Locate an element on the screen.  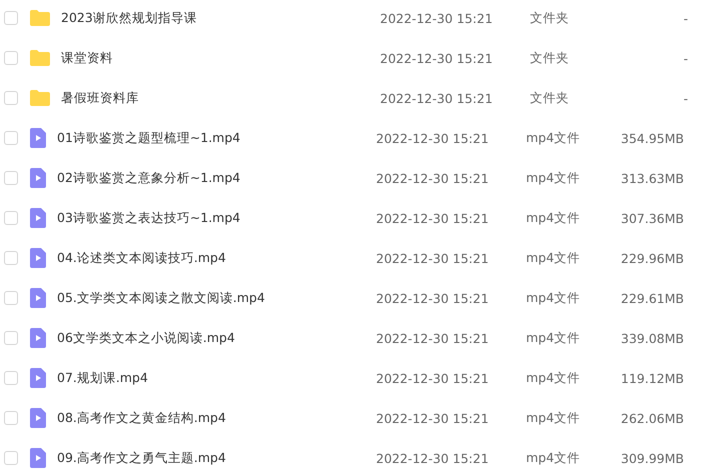
file-size: 354.95MB is located at coordinates (652, 138).